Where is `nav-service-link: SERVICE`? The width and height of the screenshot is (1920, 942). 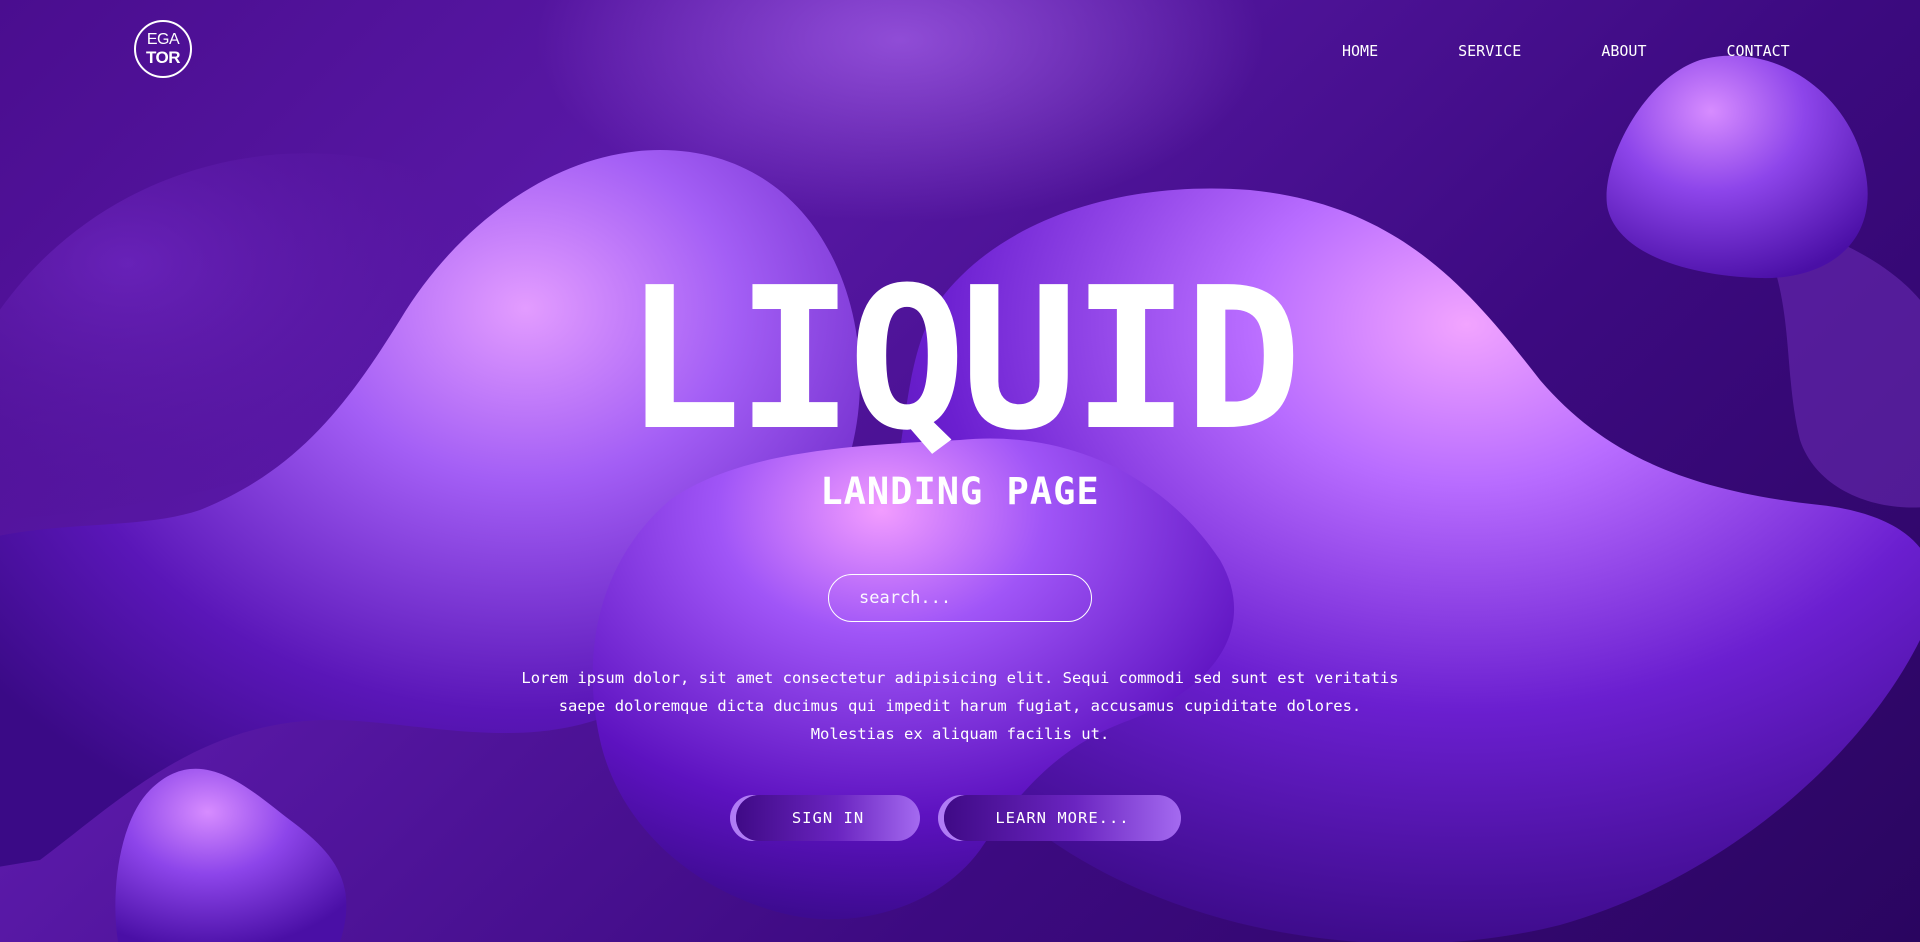
nav-service-link: SERVICE is located at coordinates (1489, 51).